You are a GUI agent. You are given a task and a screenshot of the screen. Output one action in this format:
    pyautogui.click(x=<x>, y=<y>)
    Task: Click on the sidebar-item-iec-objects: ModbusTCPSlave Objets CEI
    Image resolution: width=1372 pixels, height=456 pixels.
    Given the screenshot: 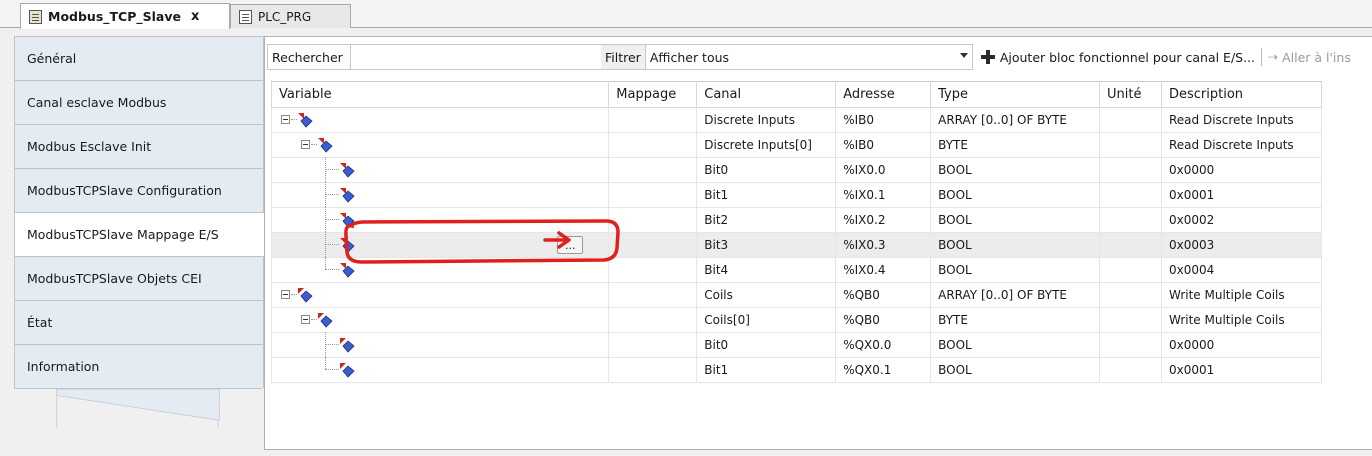 What is the action you would take?
    pyautogui.click(x=139, y=278)
    